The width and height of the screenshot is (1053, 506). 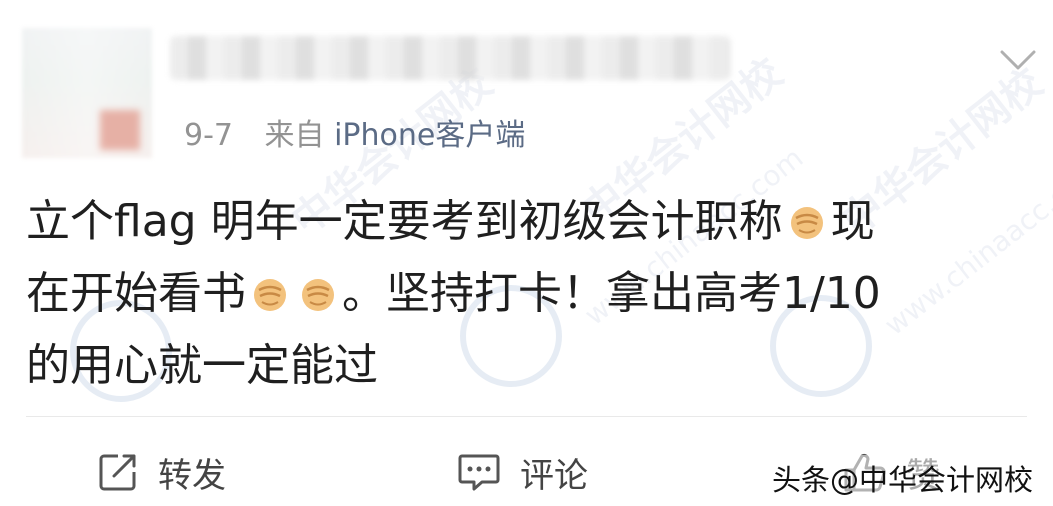 I want to click on post-date: 9-7, so click(x=208, y=135).